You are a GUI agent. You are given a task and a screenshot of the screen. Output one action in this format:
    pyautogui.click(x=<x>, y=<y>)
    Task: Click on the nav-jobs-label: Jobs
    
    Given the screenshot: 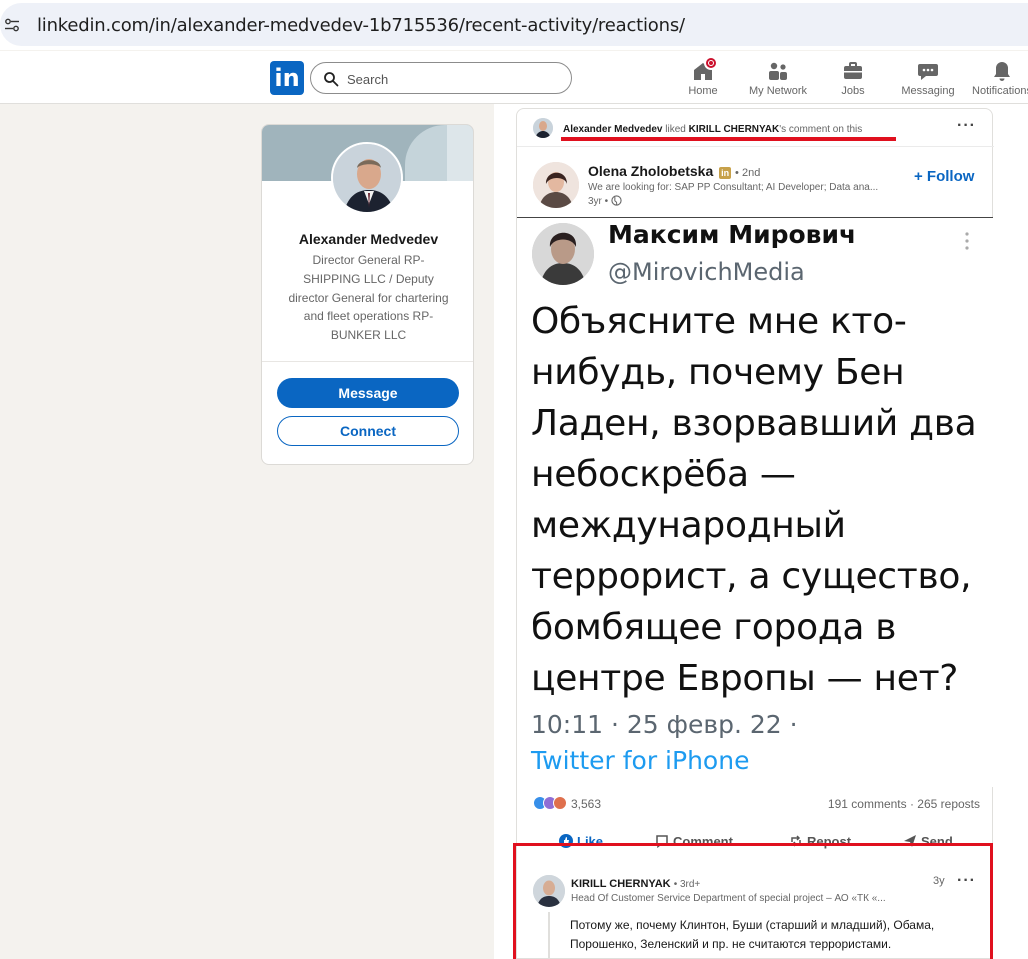 What is the action you would take?
    pyautogui.click(x=853, y=91)
    